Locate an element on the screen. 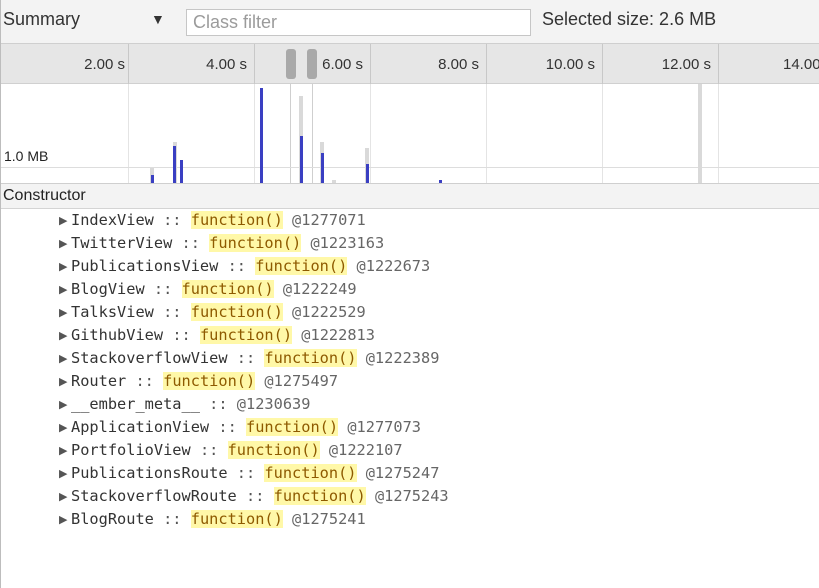 The width and height of the screenshot is (819, 588). time-tick: 8.00 s is located at coordinates (458, 64).